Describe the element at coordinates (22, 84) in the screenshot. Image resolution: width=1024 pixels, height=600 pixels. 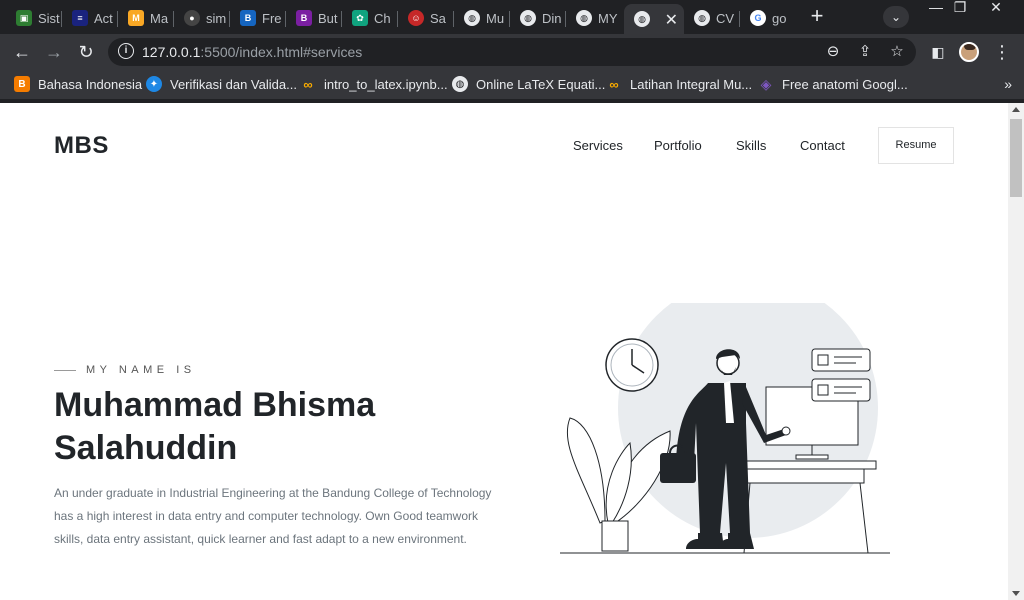
I see `blogger-icon: B` at that location.